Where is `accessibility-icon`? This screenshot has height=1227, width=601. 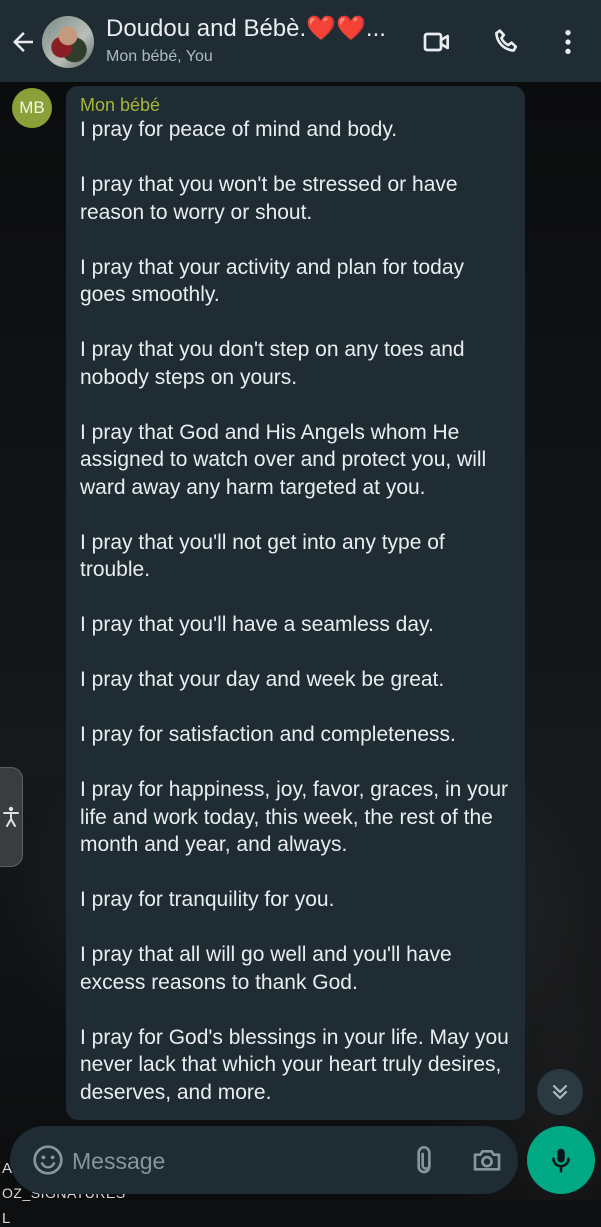 accessibility-icon is located at coordinates (11, 816).